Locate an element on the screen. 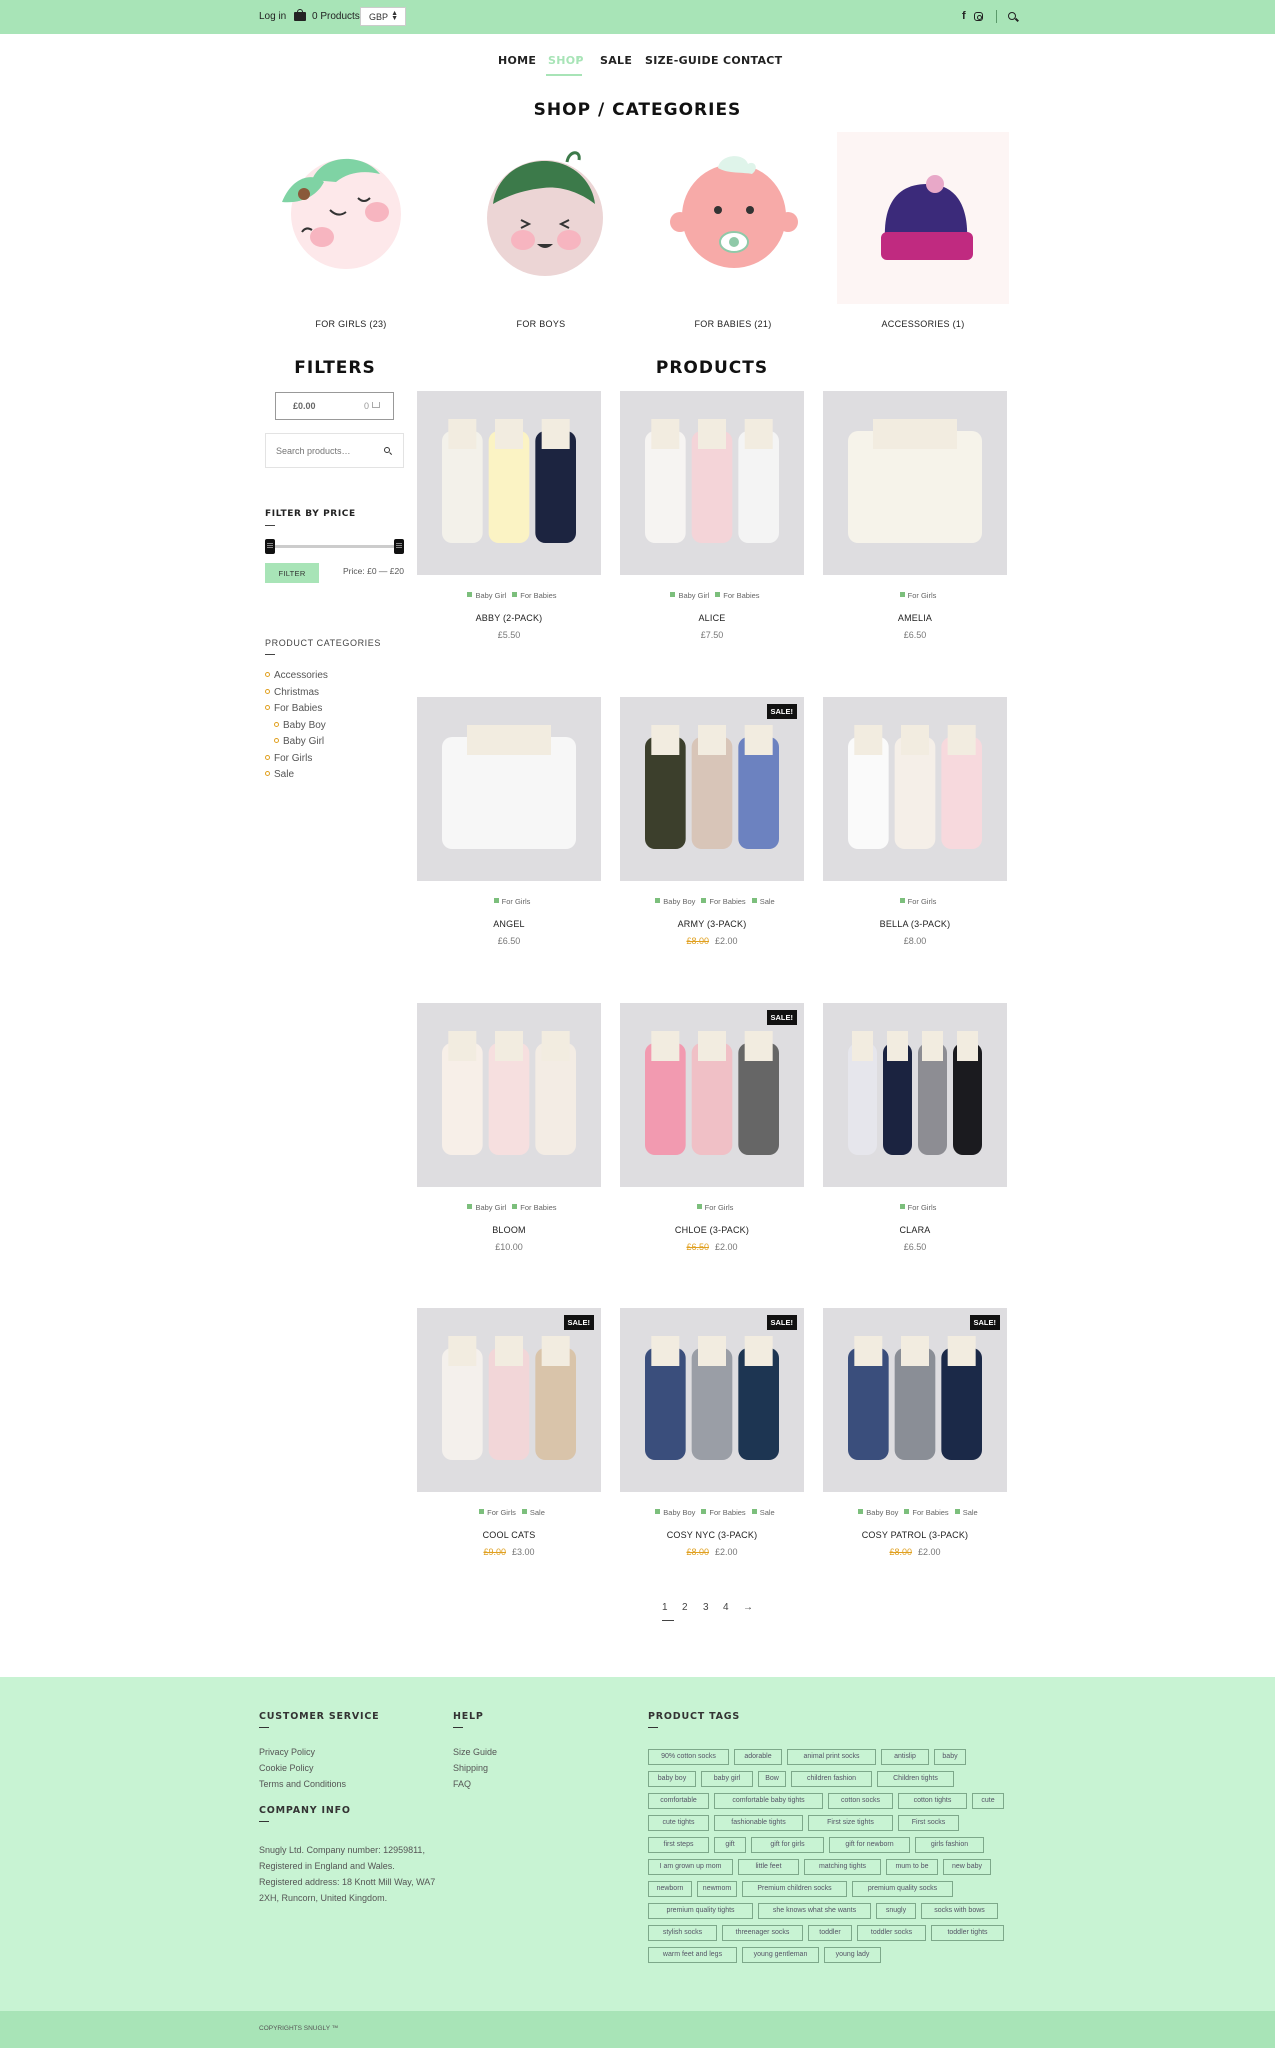  category-label-babies: FOR BABIES (21) is located at coordinates (733, 324).